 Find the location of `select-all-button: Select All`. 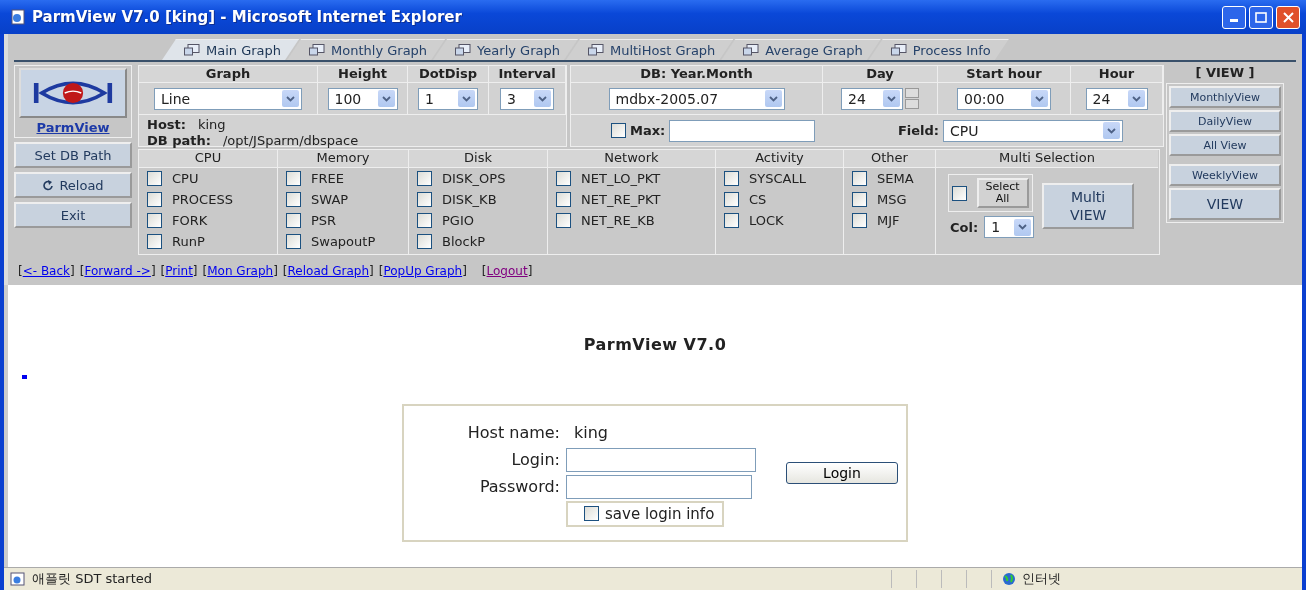

select-all-button: Select All is located at coordinates (1002, 193).